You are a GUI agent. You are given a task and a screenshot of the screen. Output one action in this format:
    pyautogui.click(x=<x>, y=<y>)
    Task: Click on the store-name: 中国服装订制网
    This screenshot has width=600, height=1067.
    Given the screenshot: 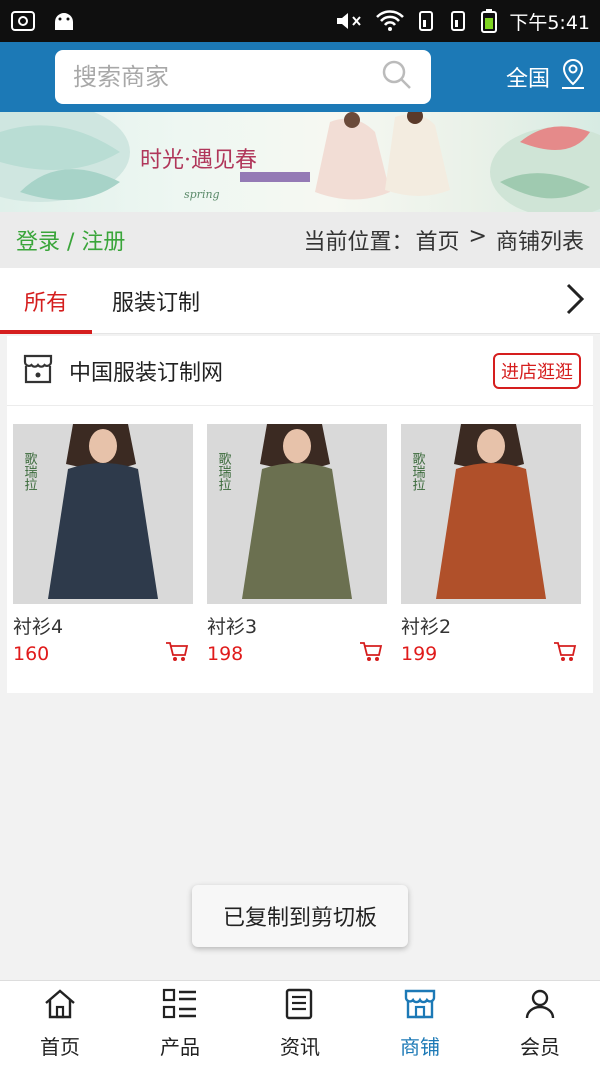 What is the action you would take?
    pyautogui.click(x=146, y=373)
    